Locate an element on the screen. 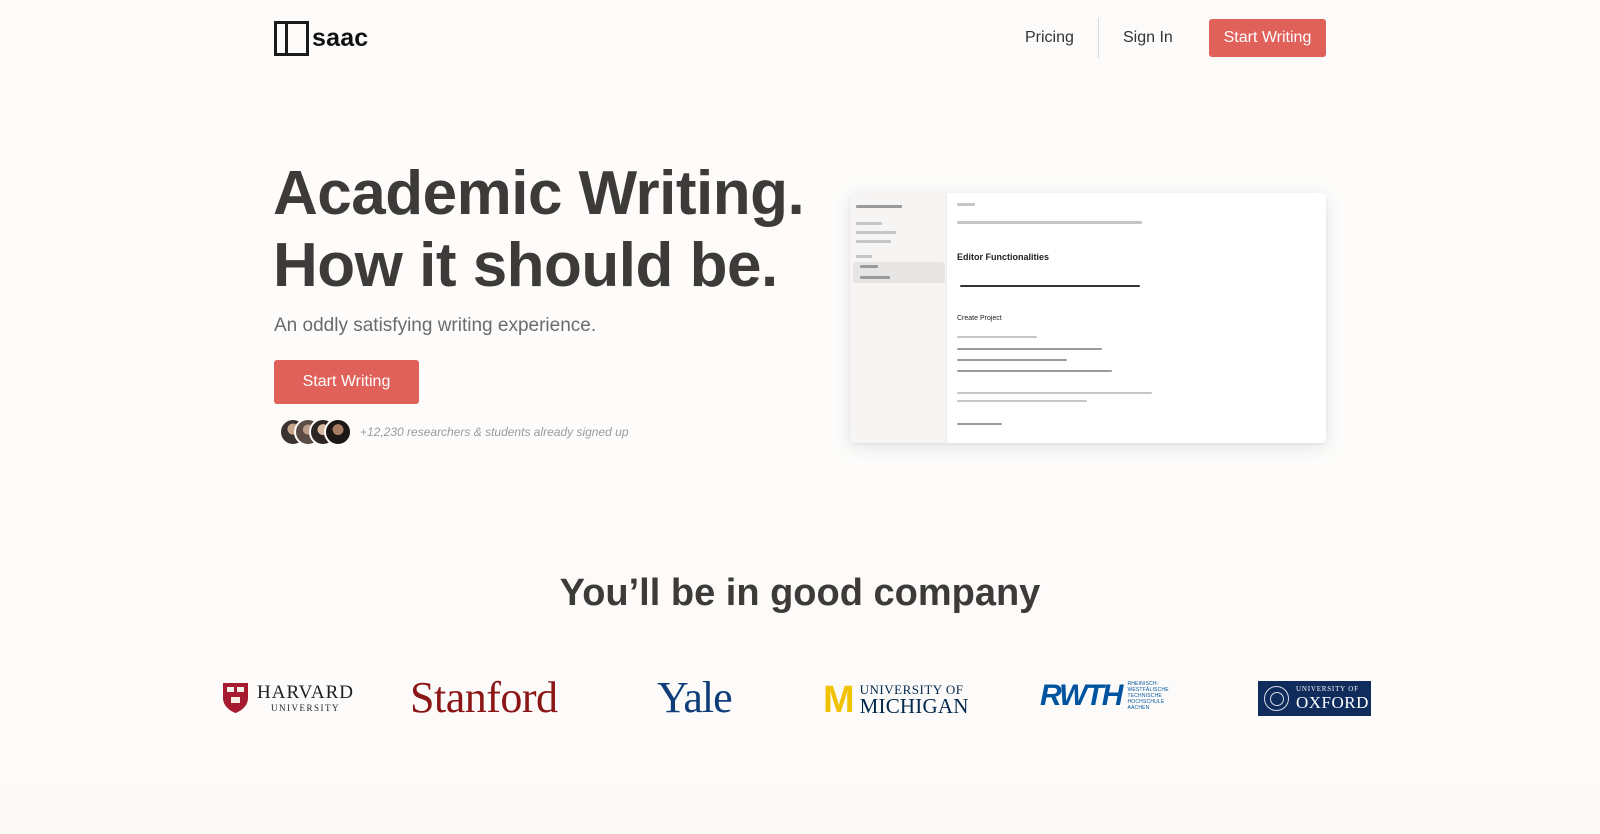 The image size is (1600, 834). oxford-top-text: UNIVERSITY OF is located at coordinates (1327, 689).